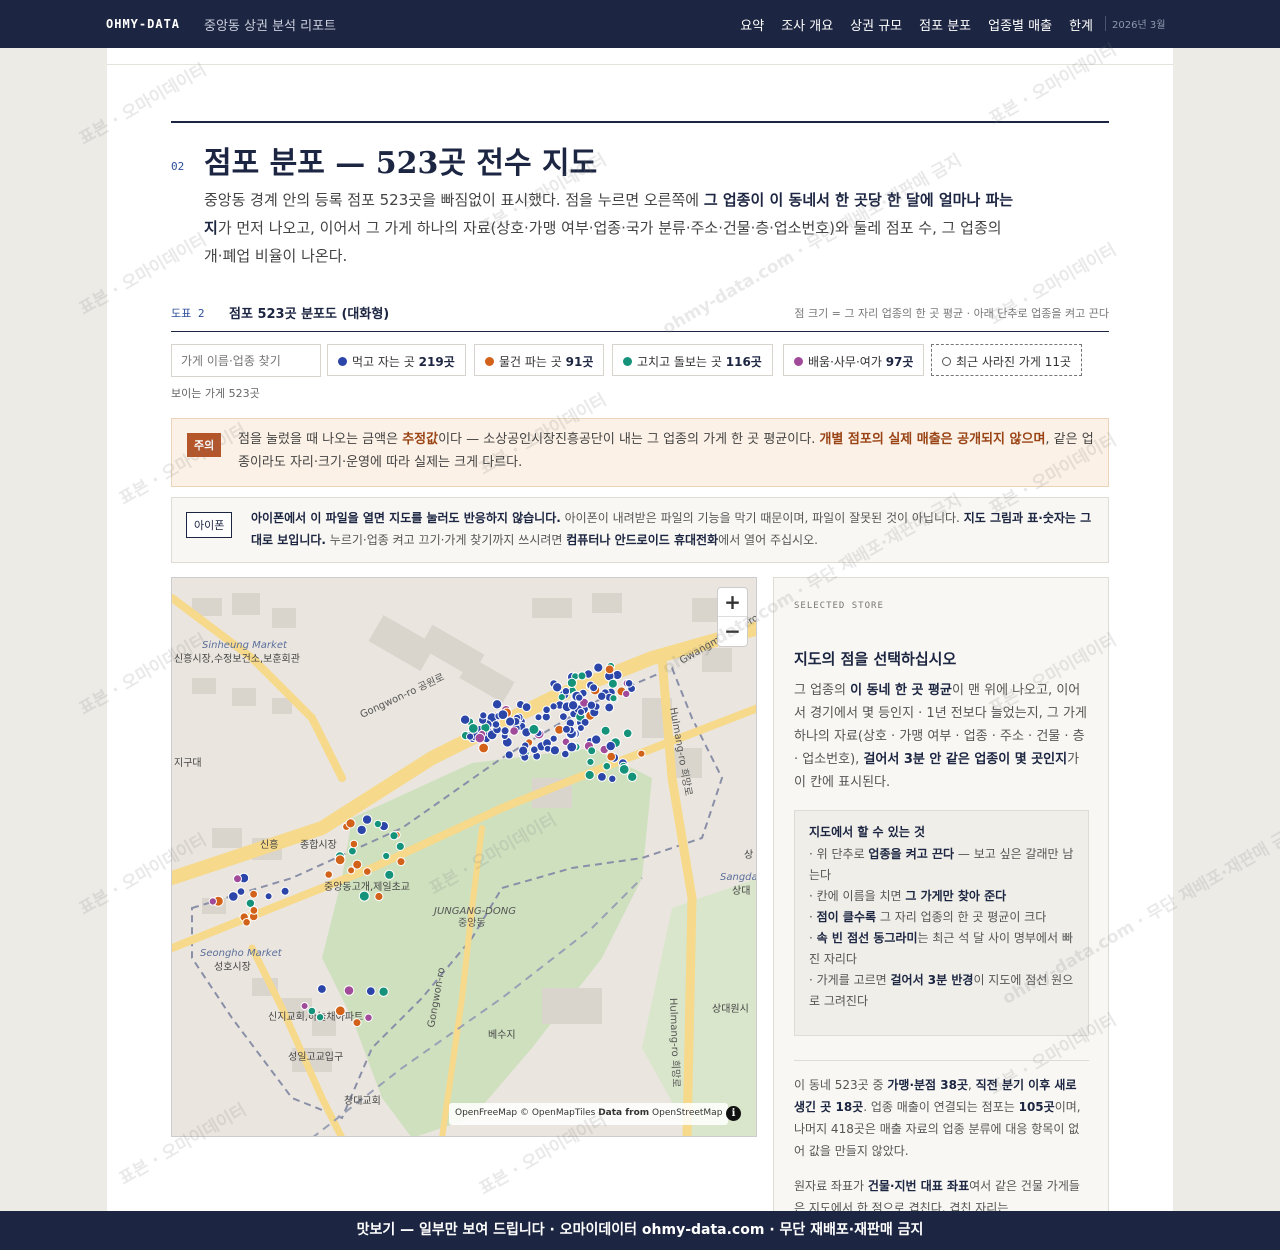 The height and width of the screenshot is (1250, 1280). I want to click on filter-chip-education-office-leisure: 배움·사무·여가 97곳, so click(854, 360).